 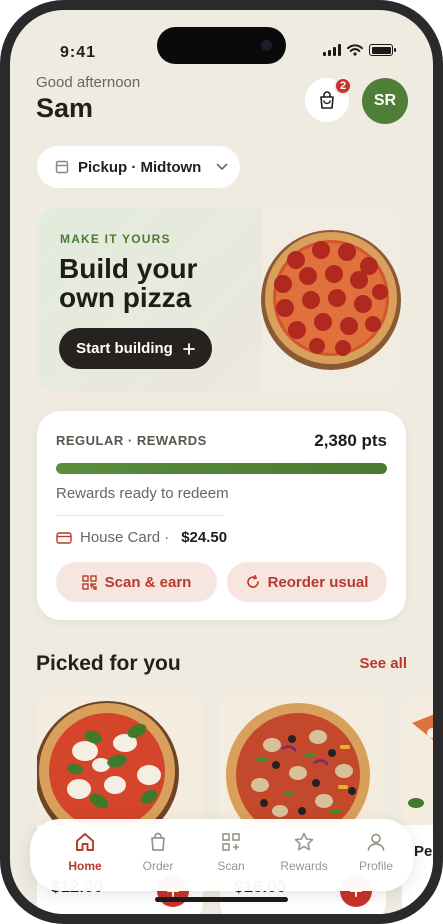 I want to click on tab-scan: Scan, so click(x=231, y=852).